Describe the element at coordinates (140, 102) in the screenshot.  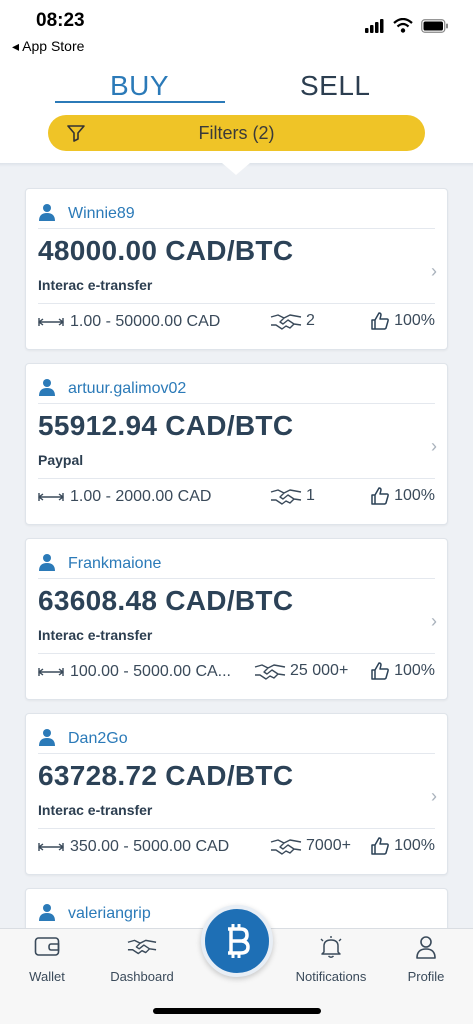
I see `active-tab-indicator` at that location.